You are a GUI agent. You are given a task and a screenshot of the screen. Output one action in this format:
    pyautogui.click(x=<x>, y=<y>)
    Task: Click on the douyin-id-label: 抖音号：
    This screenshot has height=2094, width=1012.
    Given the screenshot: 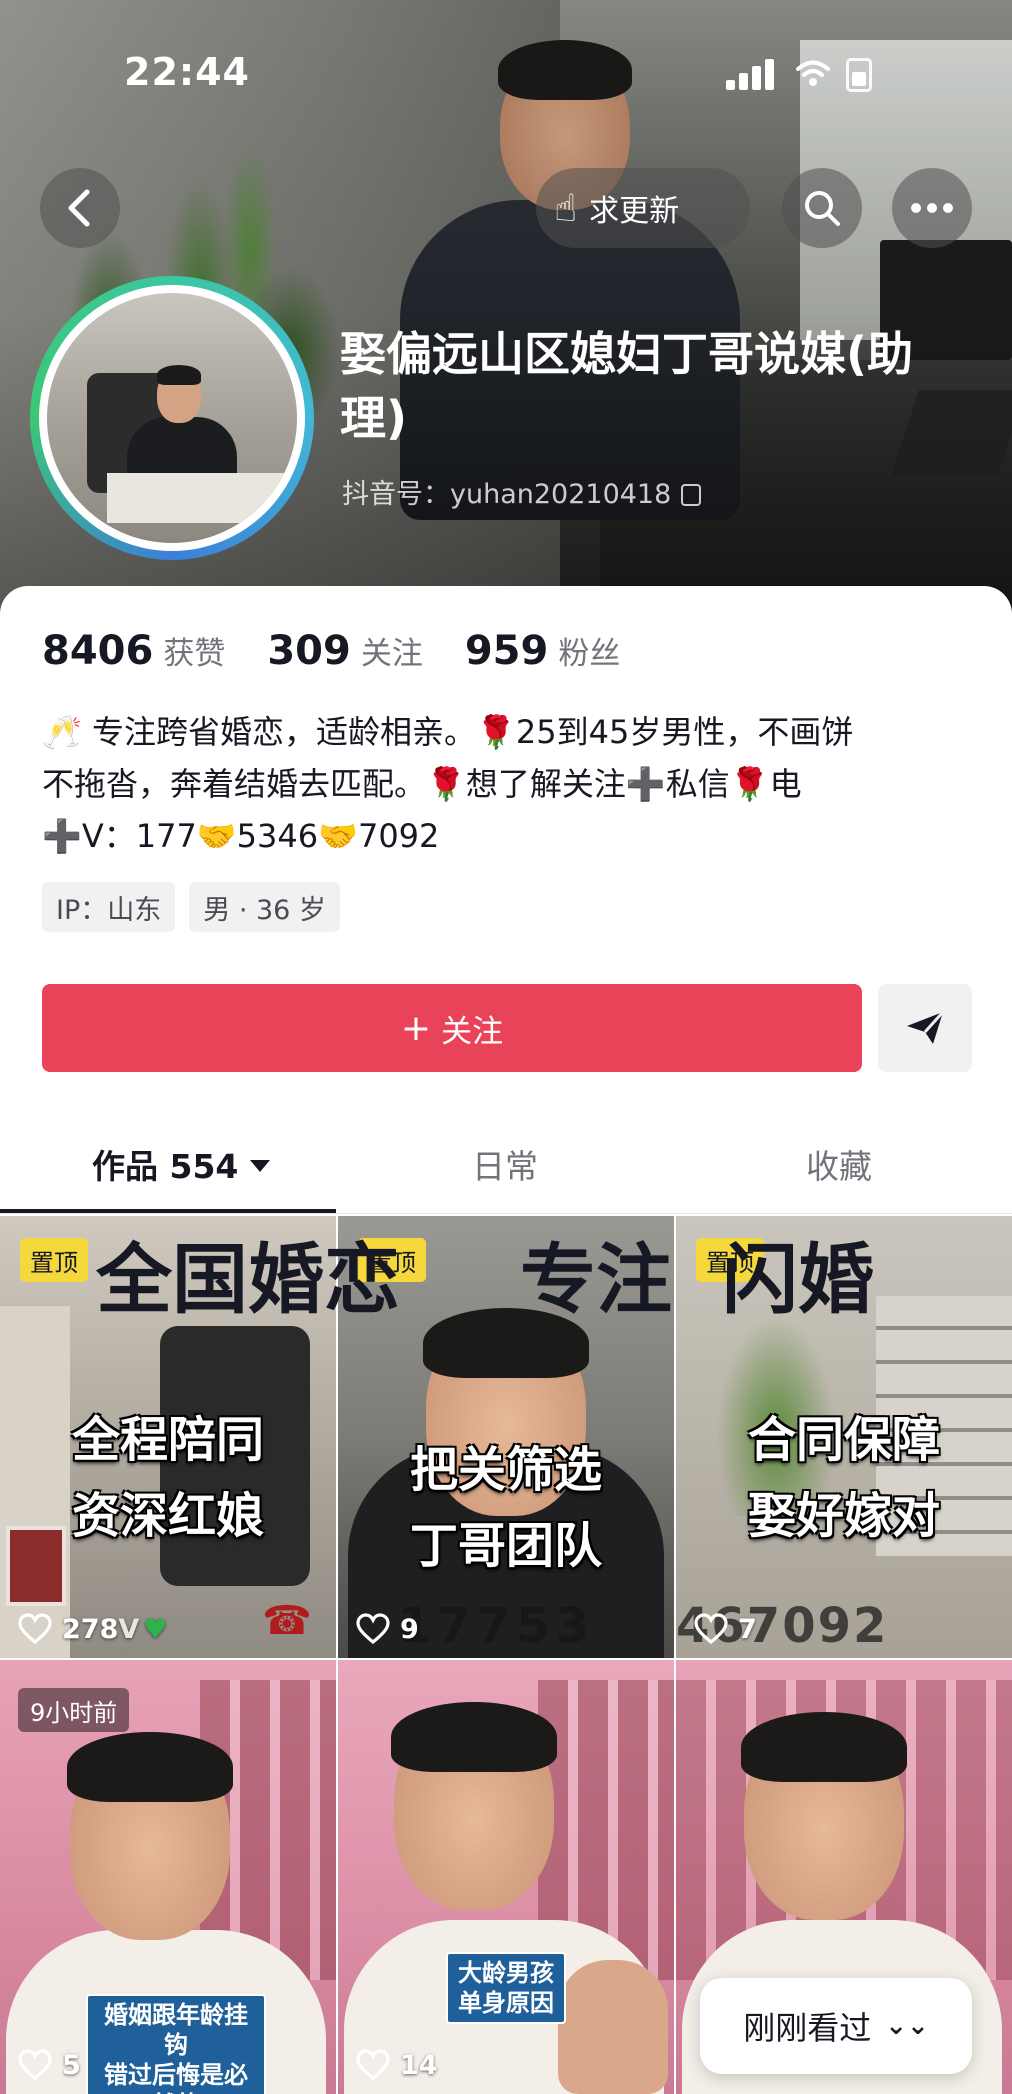 What is the action you would take?
    pyautogui.click(x=396, y=494)
    